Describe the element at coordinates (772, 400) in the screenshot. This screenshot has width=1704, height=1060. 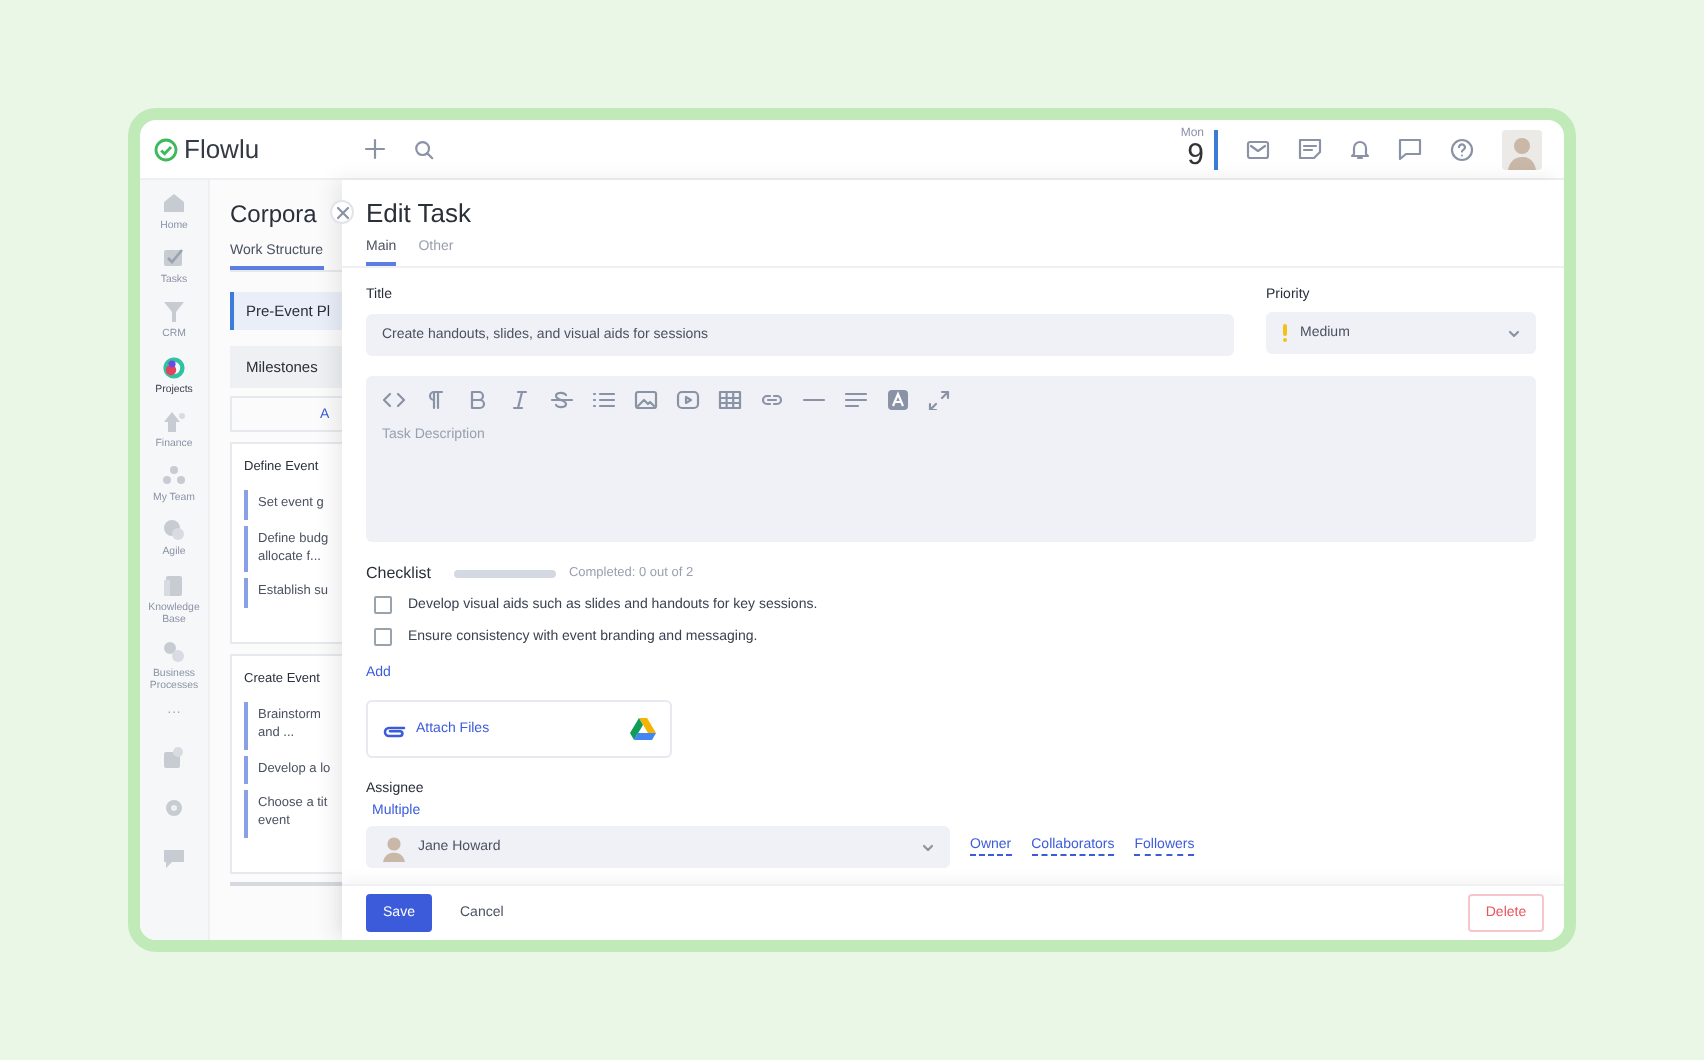
I see `link-icon` at that location.